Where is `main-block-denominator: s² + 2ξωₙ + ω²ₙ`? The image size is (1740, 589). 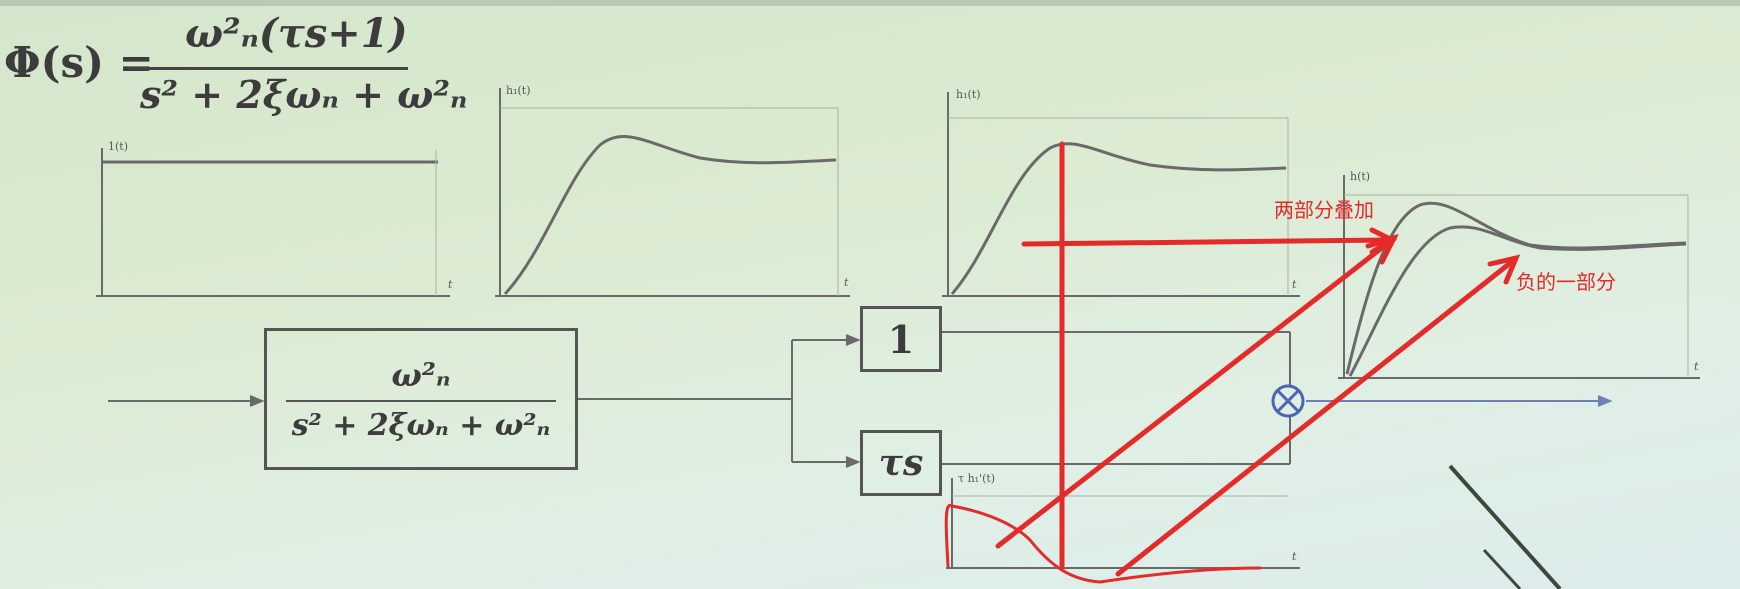
main-block-denominator: s² + 2ξωₙ + ω²ₙ is located at coordinates (421, 425).